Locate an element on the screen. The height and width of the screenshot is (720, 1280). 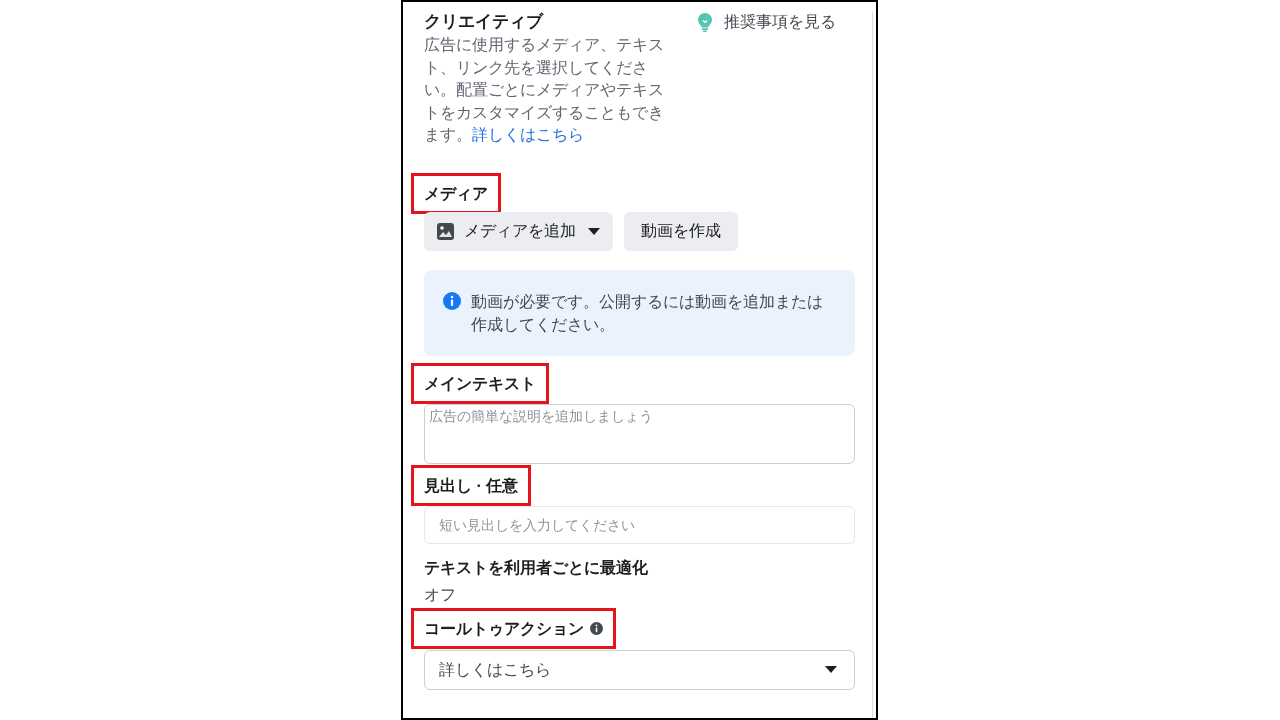
field-label: メインテキスト is located at coordinates (480, 383).